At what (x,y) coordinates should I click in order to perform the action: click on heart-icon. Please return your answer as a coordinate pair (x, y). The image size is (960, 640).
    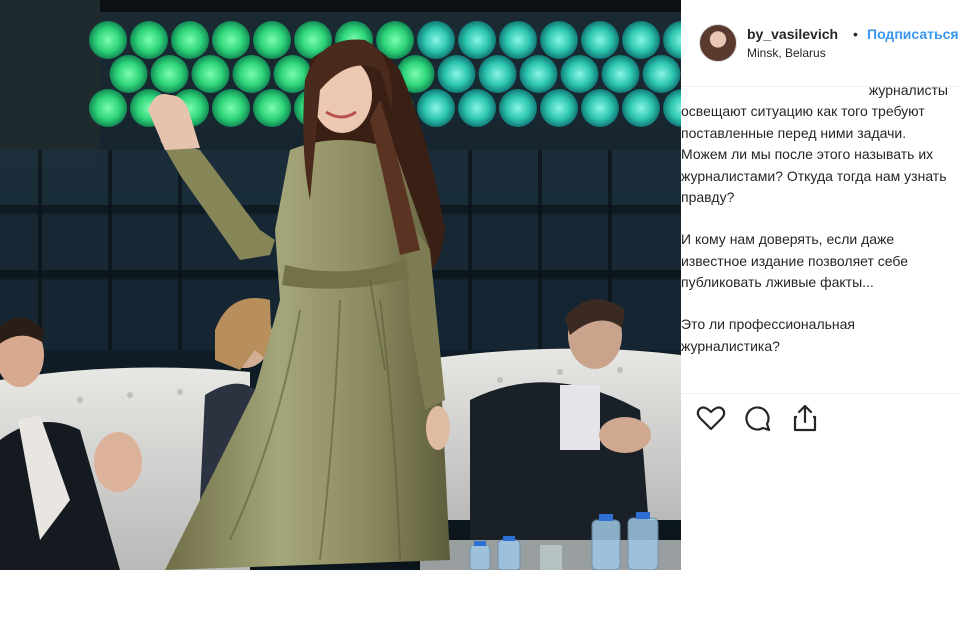
    Looking at the image, I should click on (711, 418).